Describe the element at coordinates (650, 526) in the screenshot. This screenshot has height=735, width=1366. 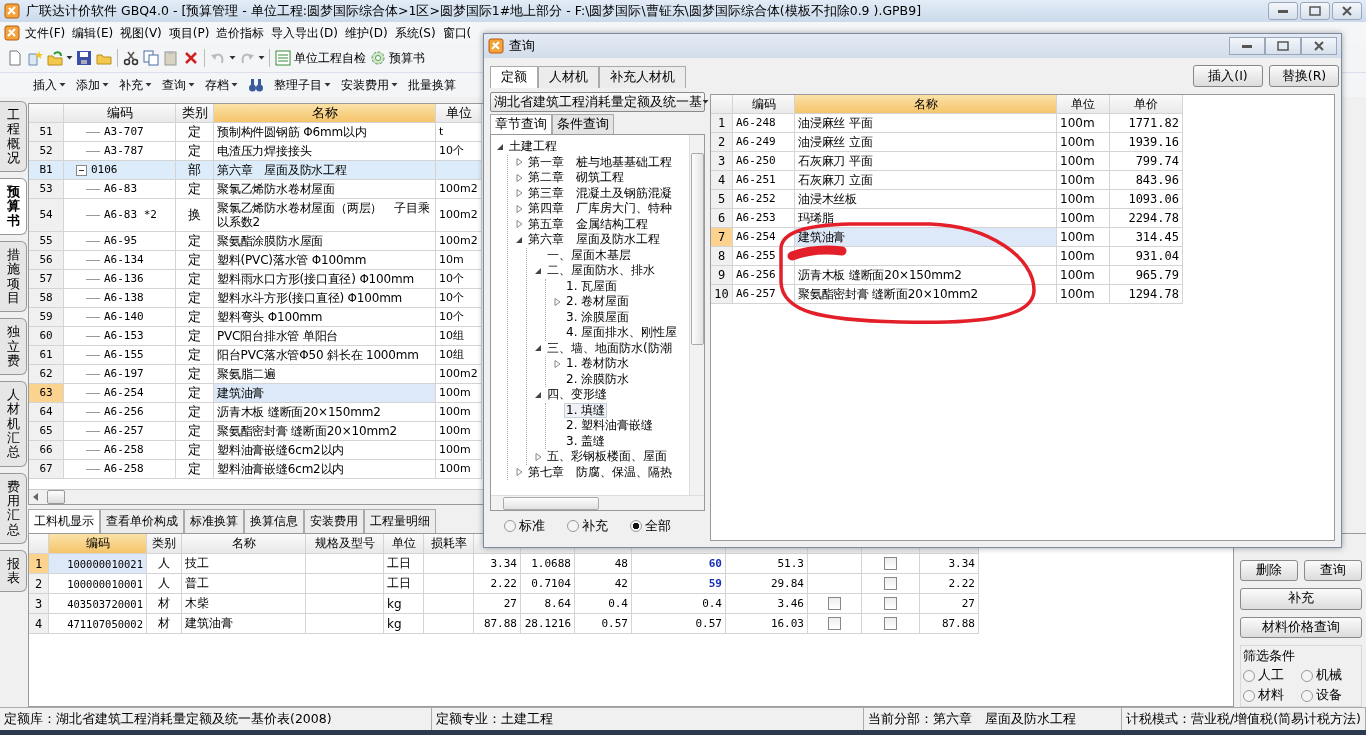
I see `radio-button: 全部` at that location.